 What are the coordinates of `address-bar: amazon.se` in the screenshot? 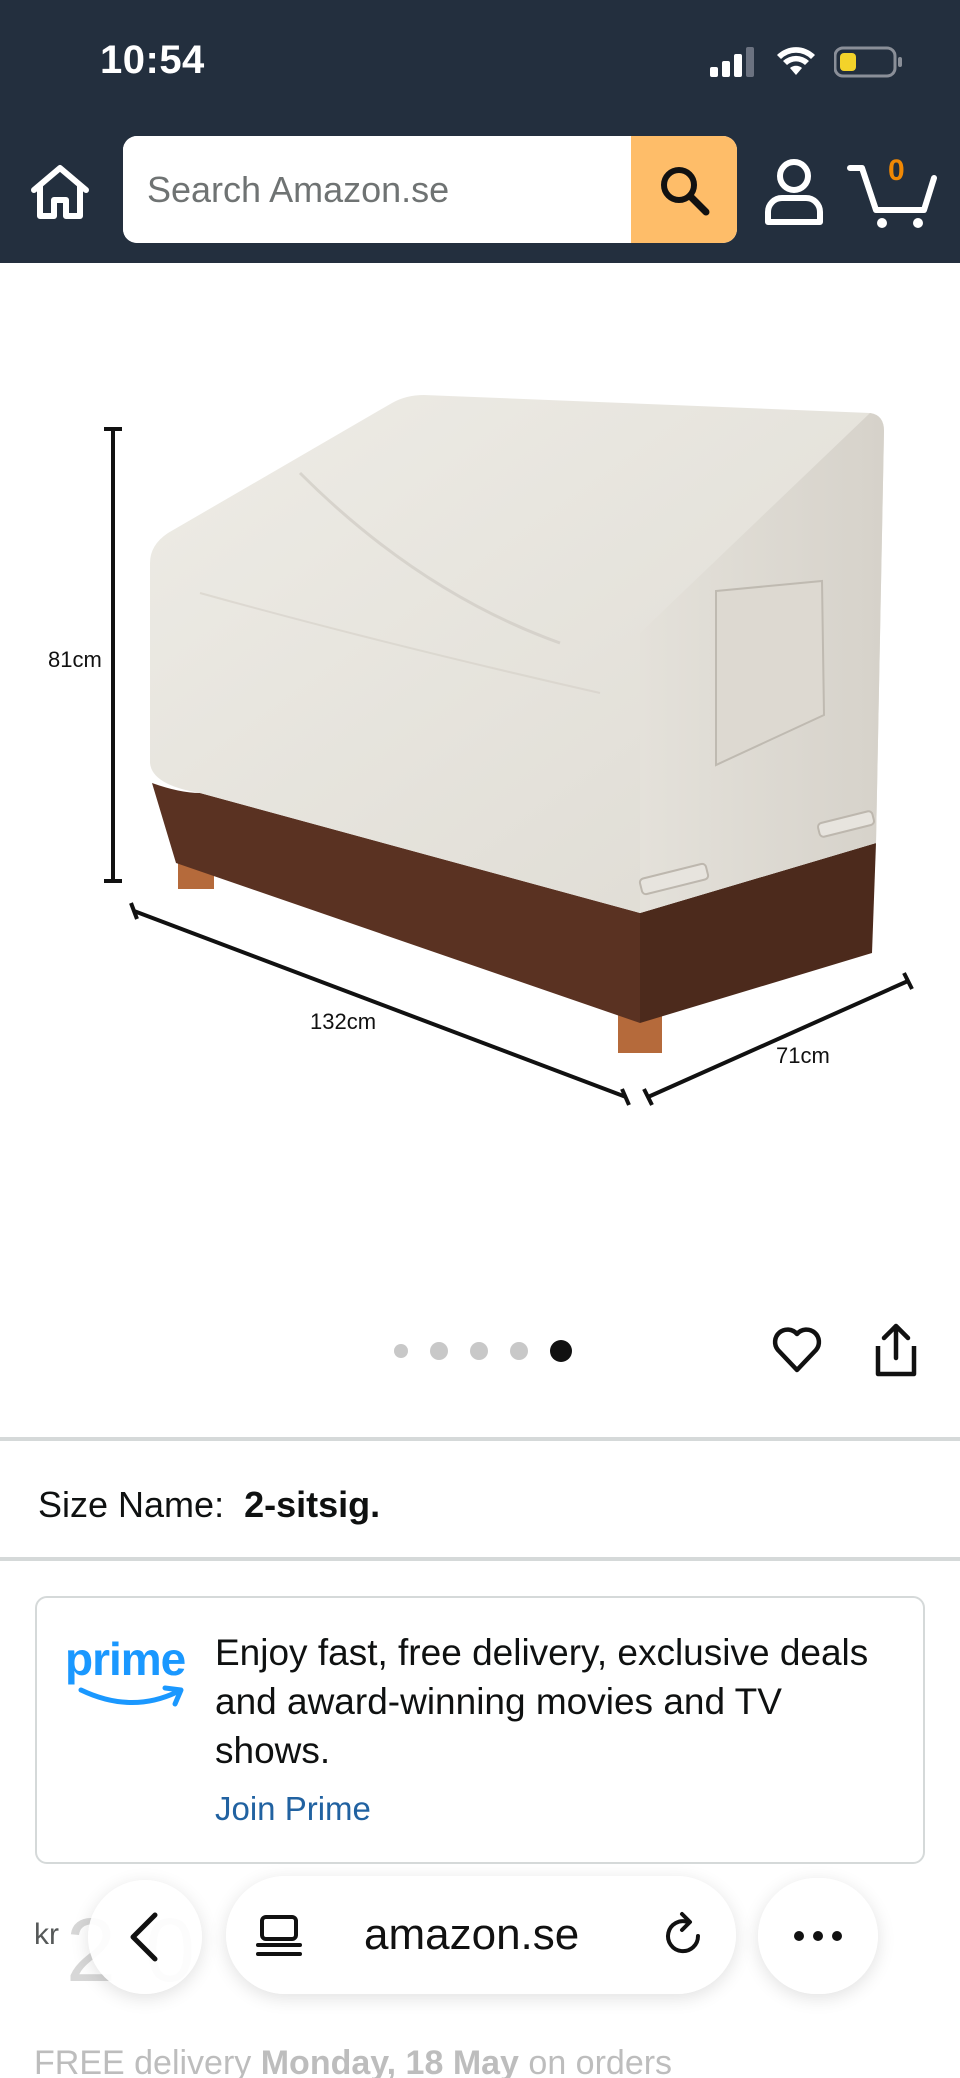 It's located at (481, 1935).